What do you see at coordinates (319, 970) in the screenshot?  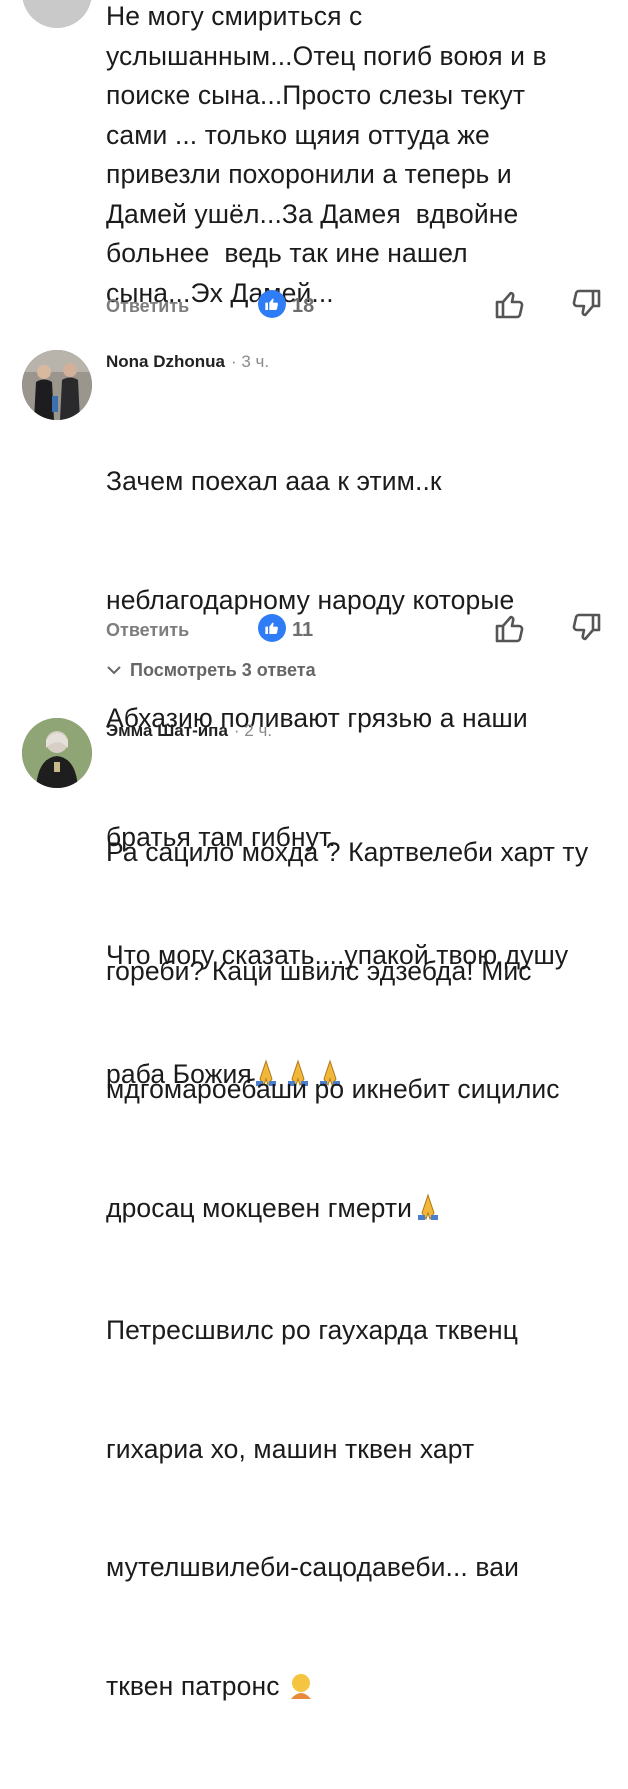 I see `text-line: гореби? Каци швилс эдзебда! Мис` at bounding box center [319, 970].